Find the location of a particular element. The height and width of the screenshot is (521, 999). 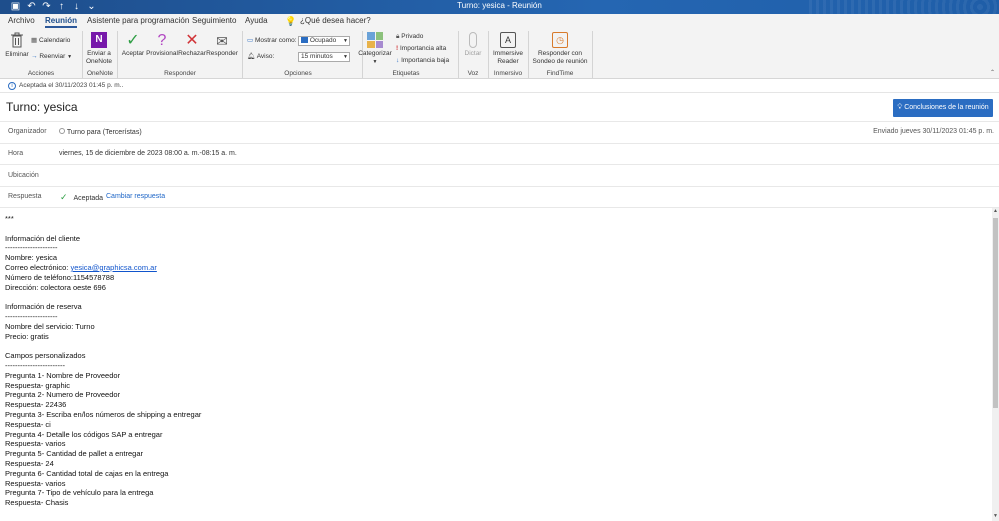

send-to-onenote-label: Enviar a OneNote is located at coordinates (99, 57).